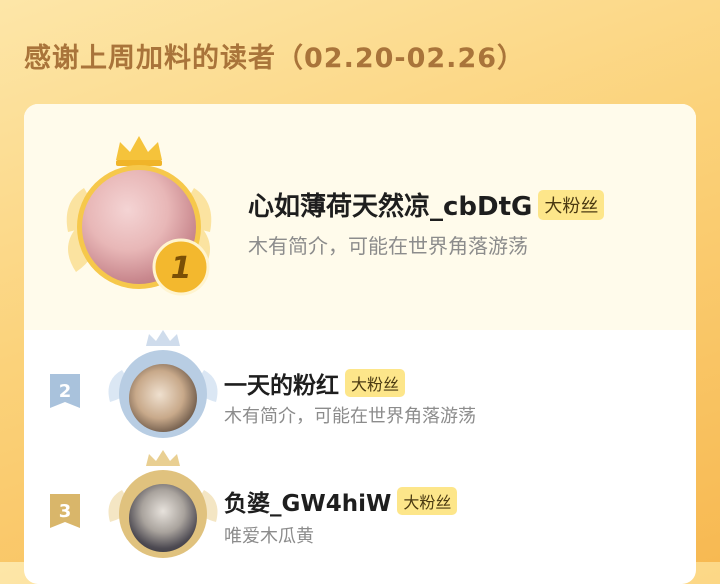 This screenshot has width=720, height=584. Describe the element at coordinates (388, 246) in the screenshot. I see `reader-1-bio: 木有简介，可能在世界角落游荡` at that location.